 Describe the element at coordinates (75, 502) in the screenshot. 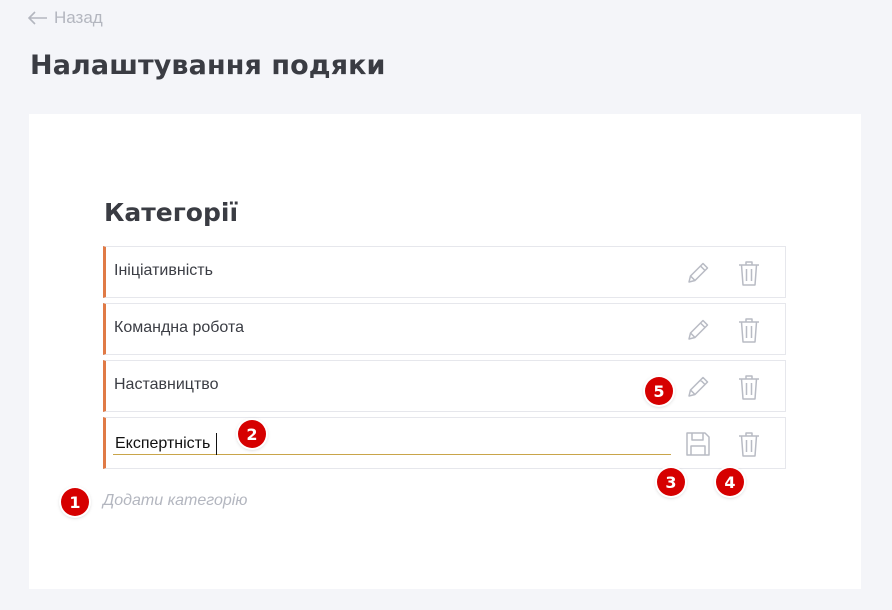

I see `annotation-marker-1: 1` at that location.